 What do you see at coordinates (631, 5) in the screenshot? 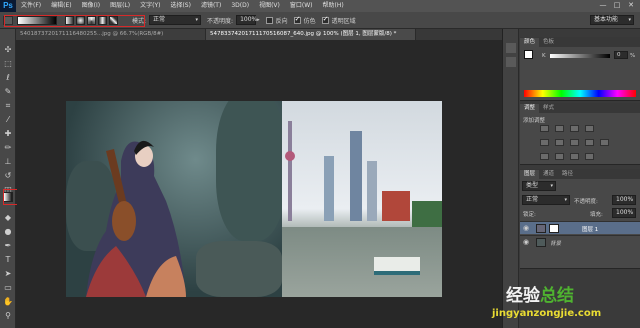
I see `close-icon: ✕` at bounding box center [631, 5].